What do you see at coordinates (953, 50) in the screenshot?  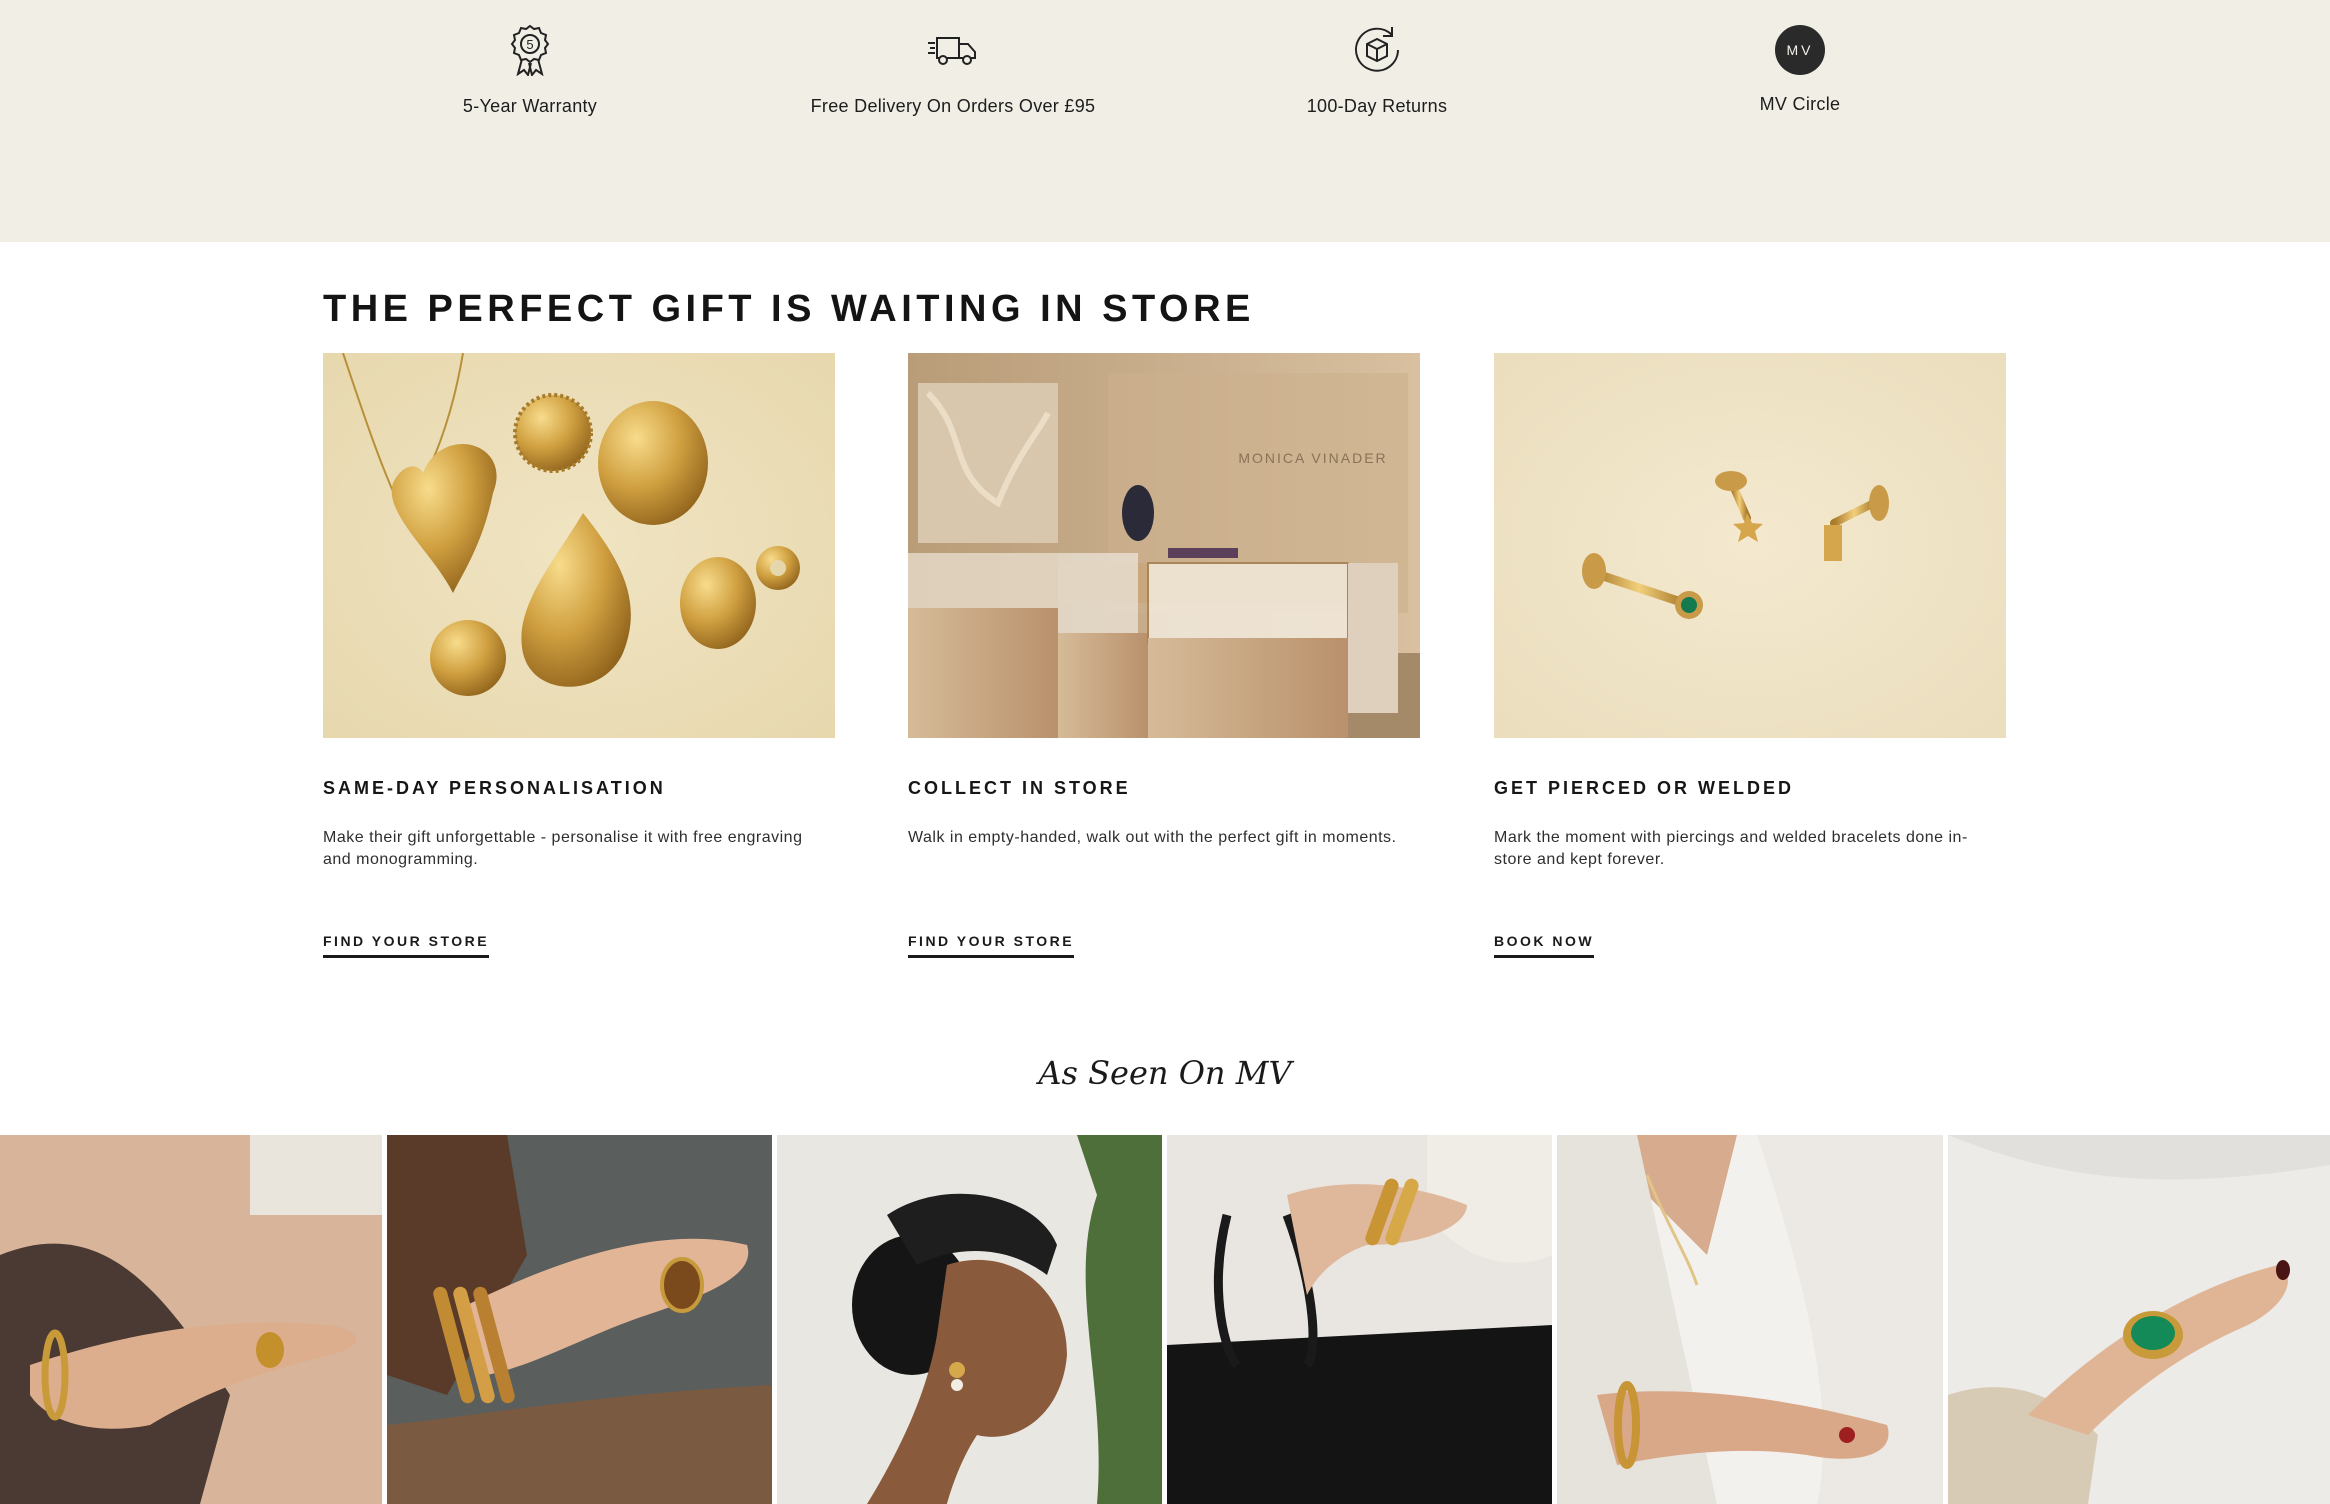 I see `delivery-truck-icon` at bounding box center [953, 50].